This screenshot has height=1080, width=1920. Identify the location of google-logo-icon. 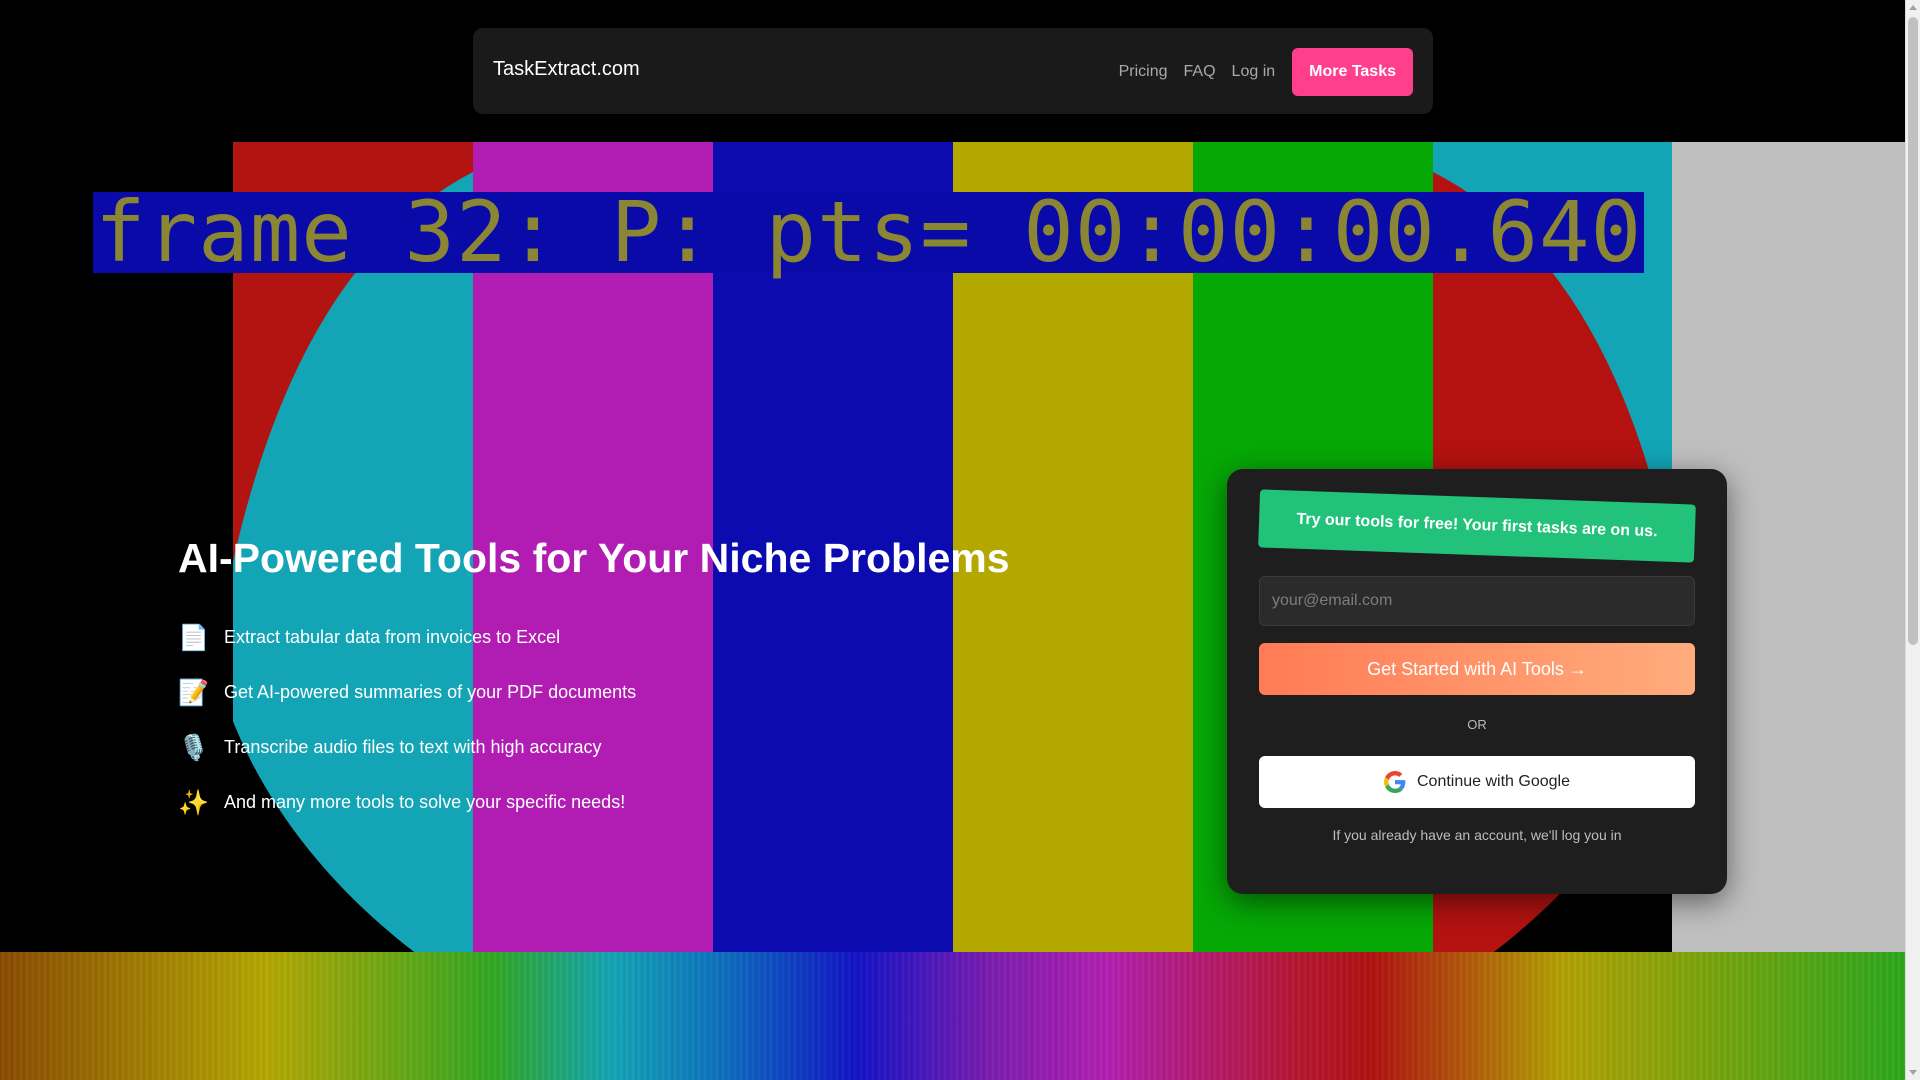
(1395, 782).